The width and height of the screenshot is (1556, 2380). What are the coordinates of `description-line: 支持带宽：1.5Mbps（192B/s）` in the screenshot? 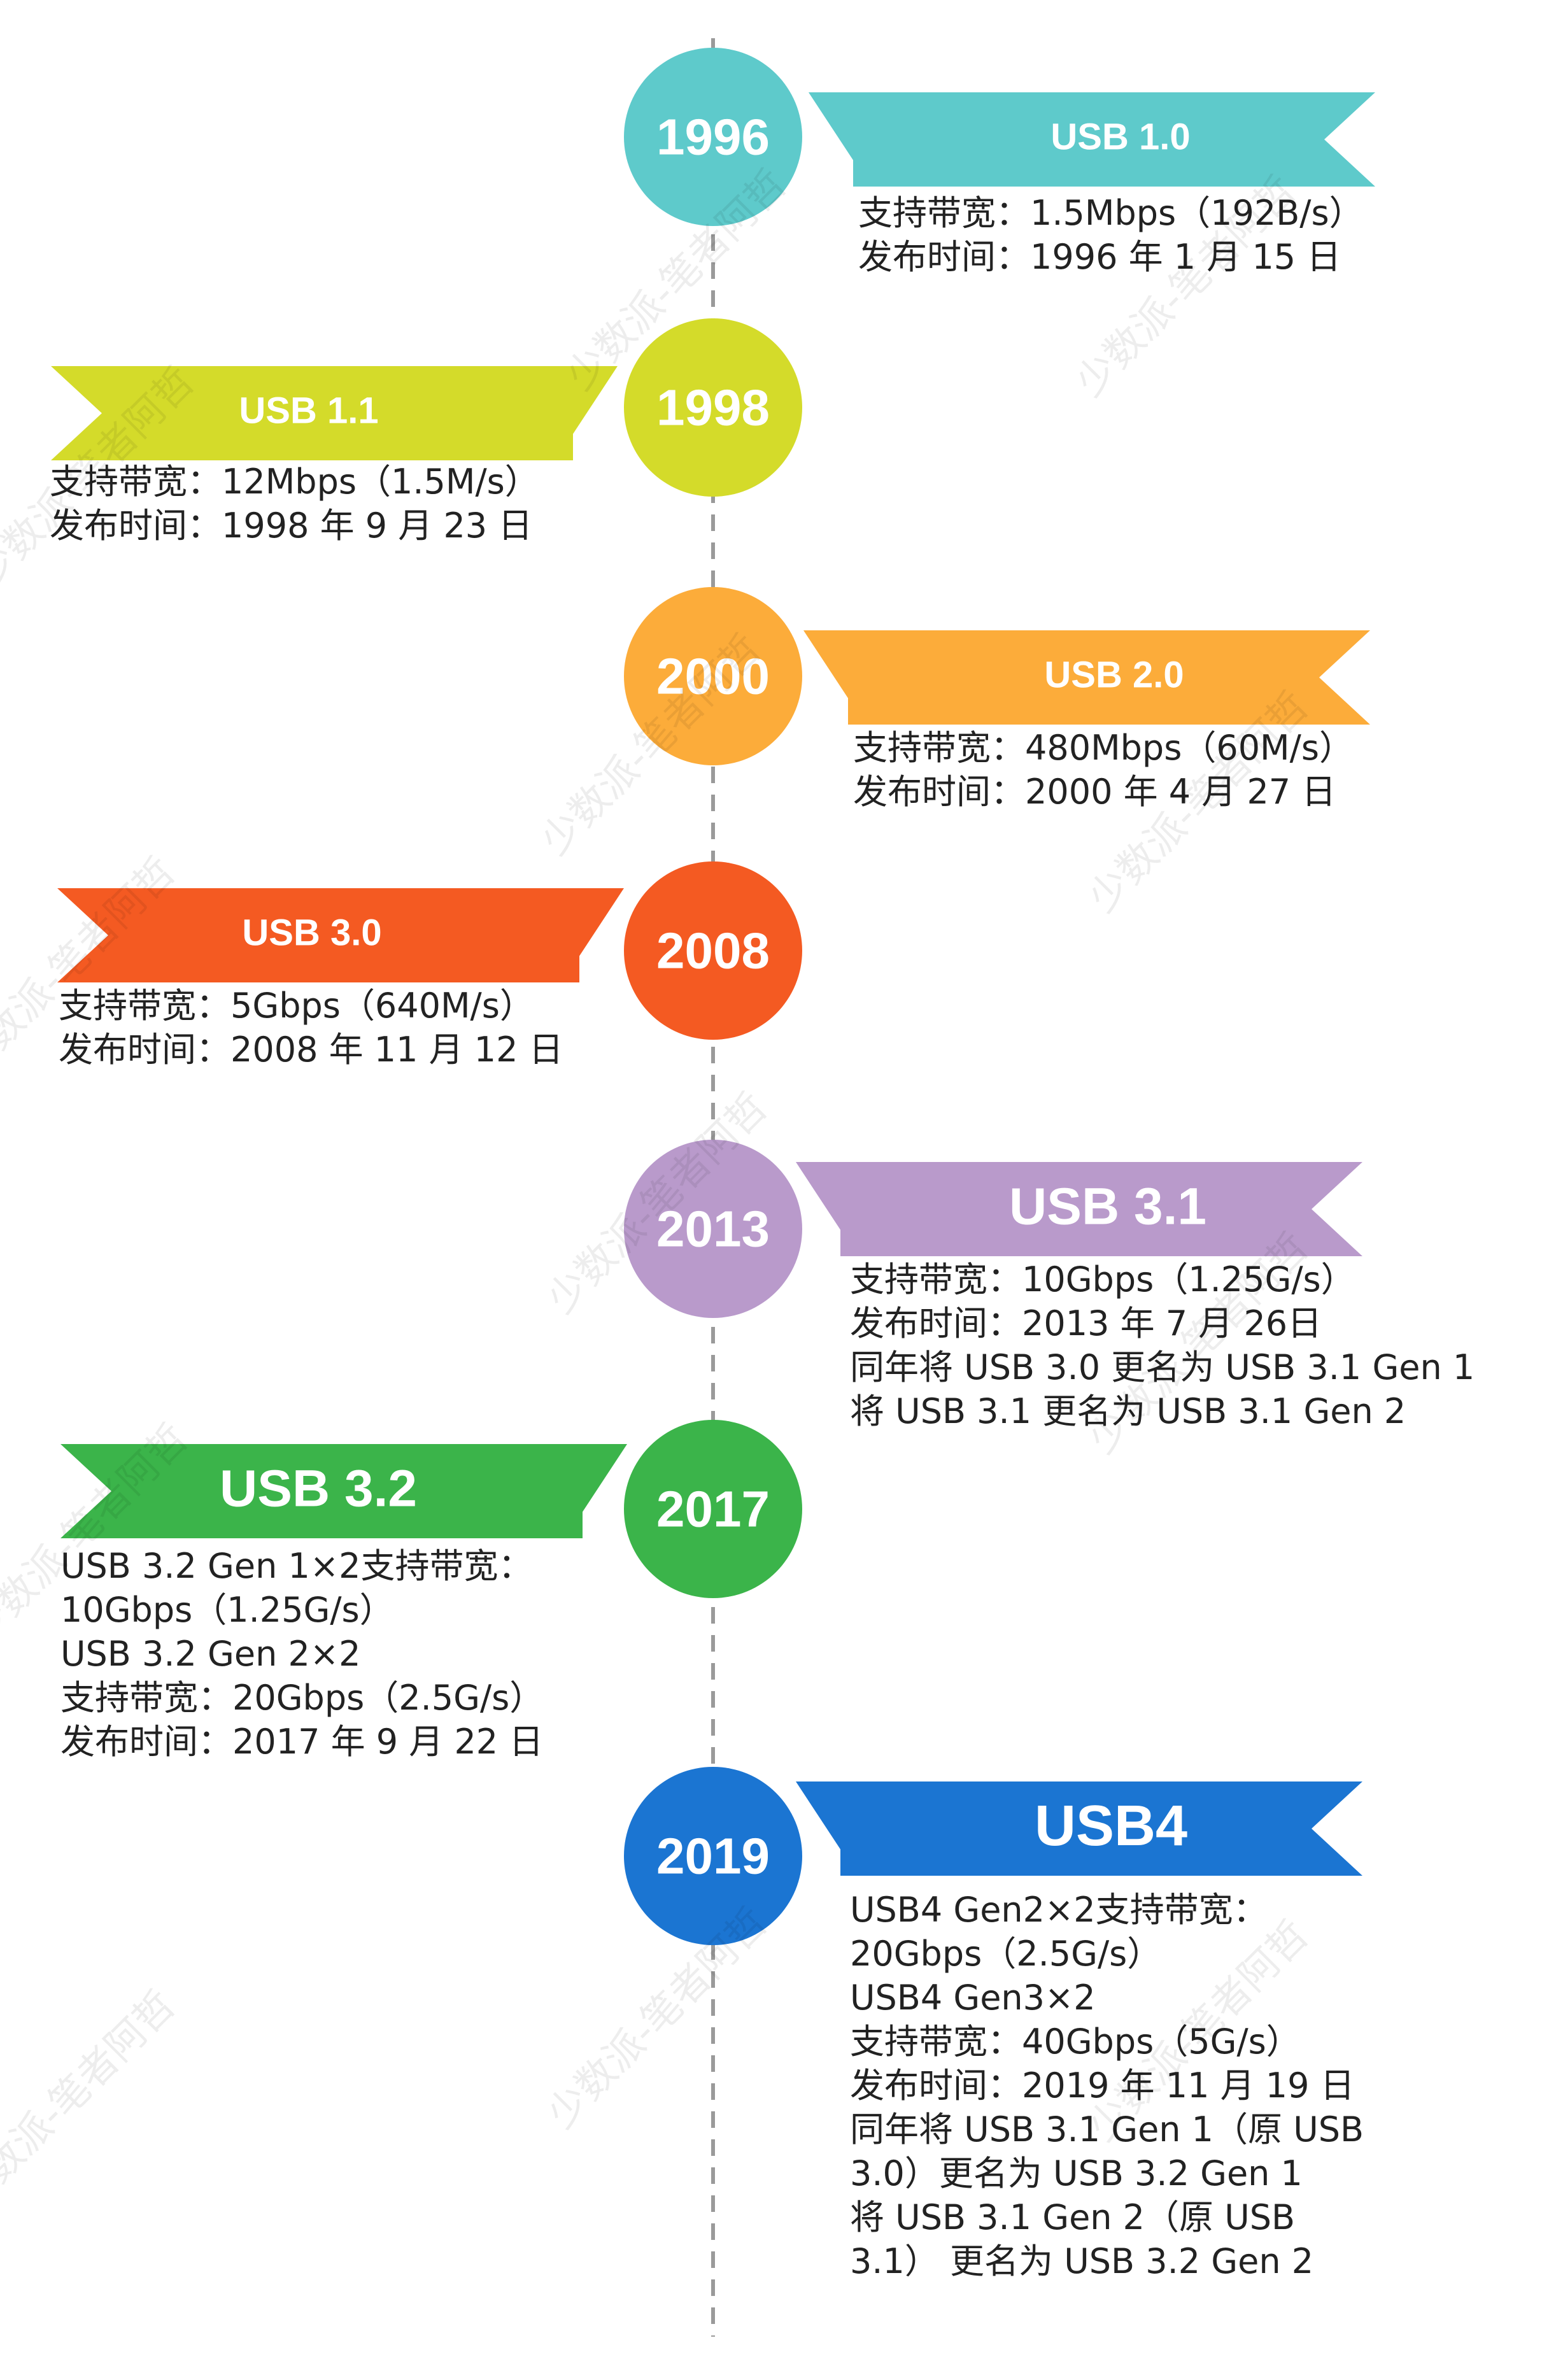 It's located at (1111, 213).